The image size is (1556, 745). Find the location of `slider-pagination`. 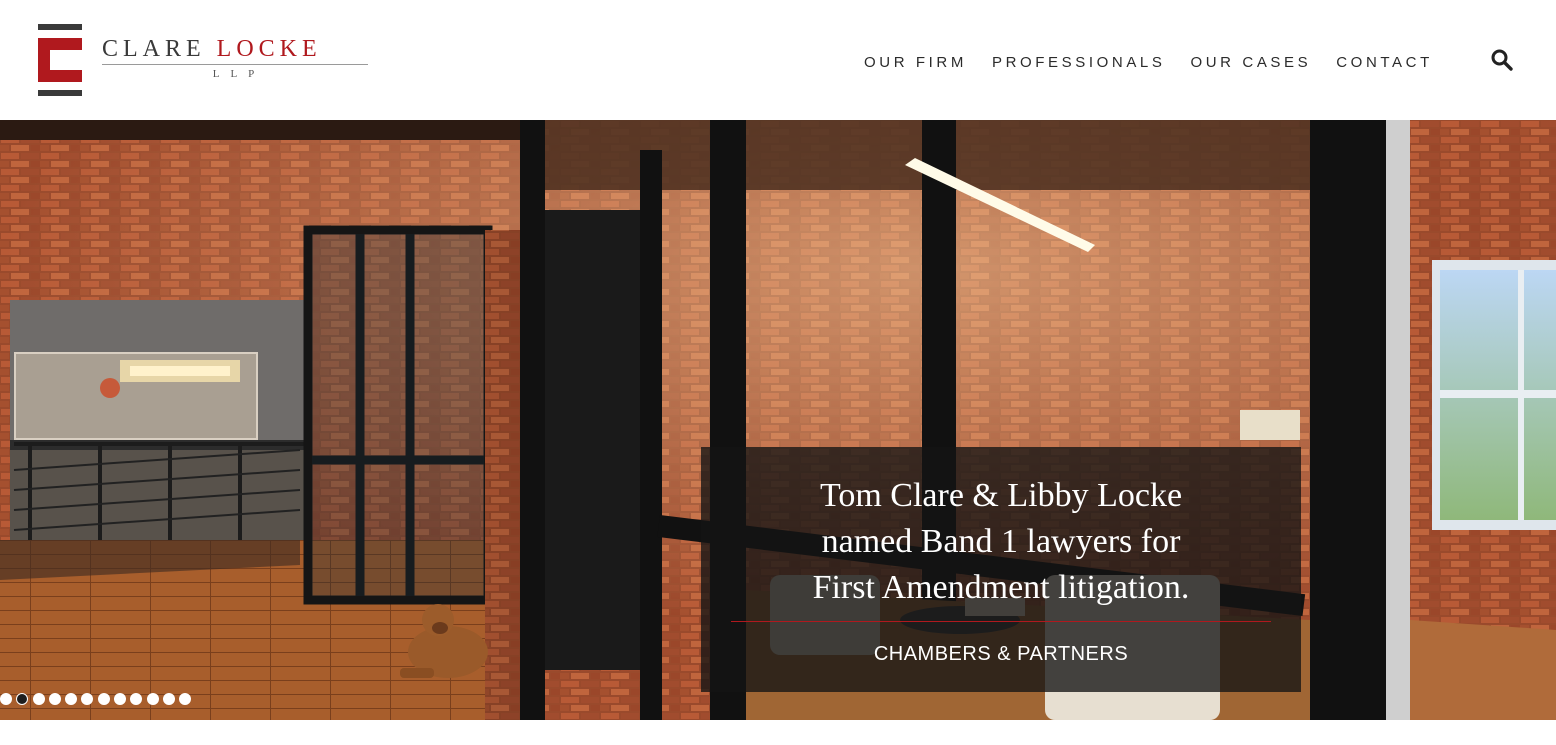

slider-pagination is located at coordinates (98, 699).